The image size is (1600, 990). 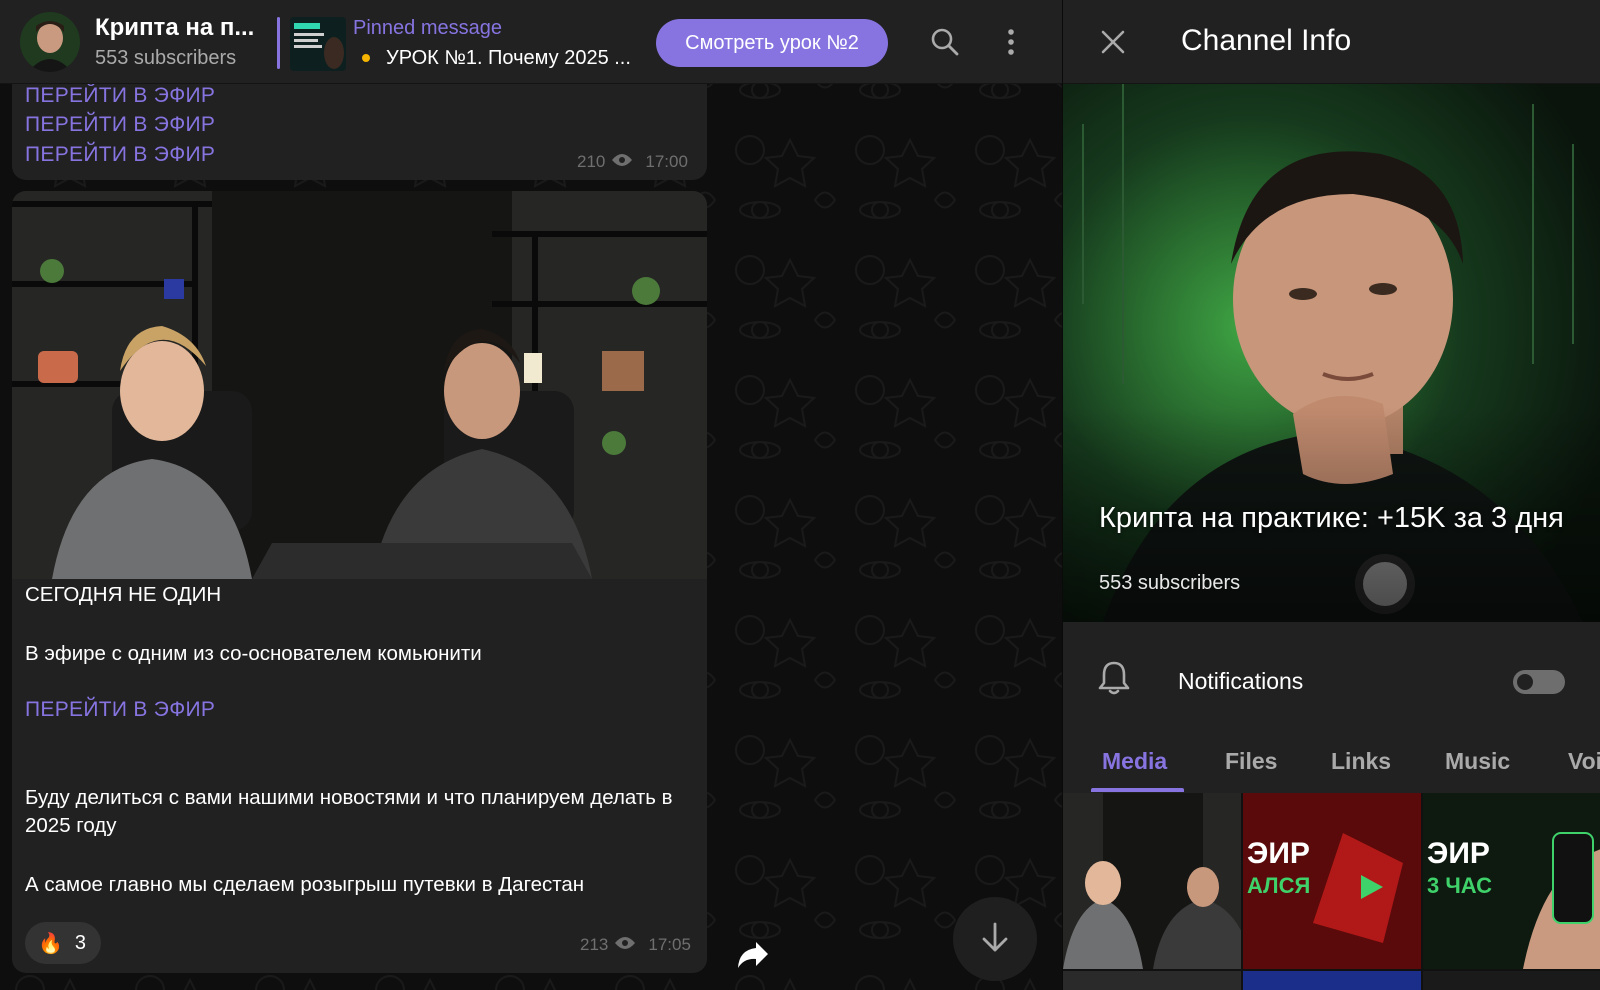 I want to click on thumb-text: АЛСЯ, so click(x=1278, y=885).